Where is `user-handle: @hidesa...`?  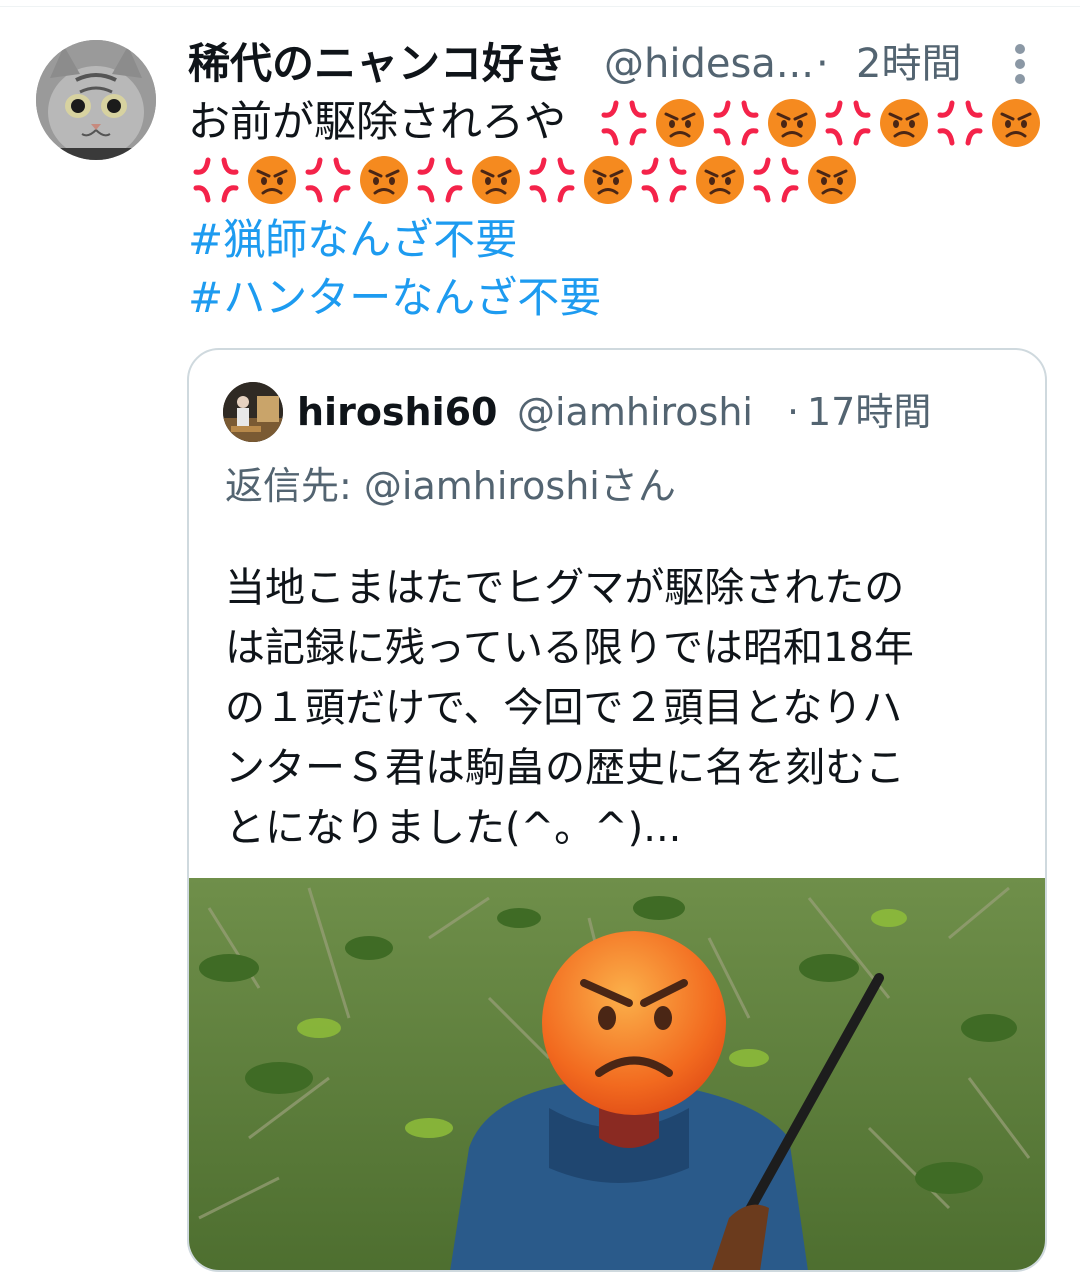 user-handle: @hidesa... is located at coordinates (709, 64).